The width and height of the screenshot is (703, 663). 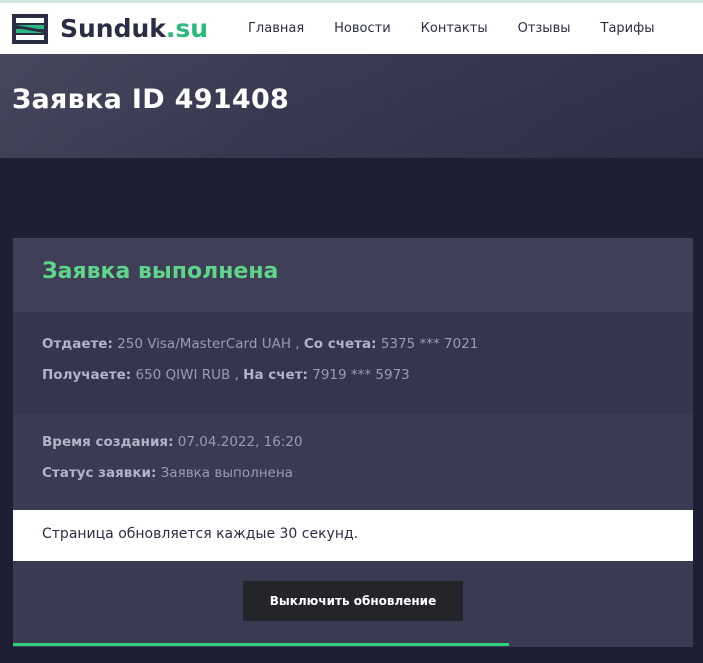 What do you see at coordinates (427, 344) in the screenshot?
I see `from-account-value: 5375 *** 7021` at bounding box center [427, 344].